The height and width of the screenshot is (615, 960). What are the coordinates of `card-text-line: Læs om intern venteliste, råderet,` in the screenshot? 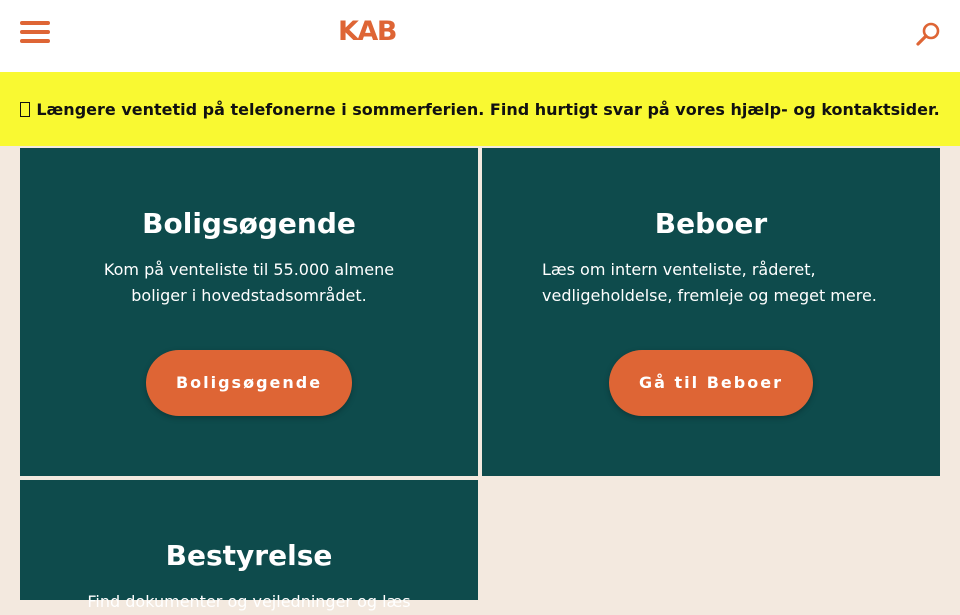 It's located at (679, 269).